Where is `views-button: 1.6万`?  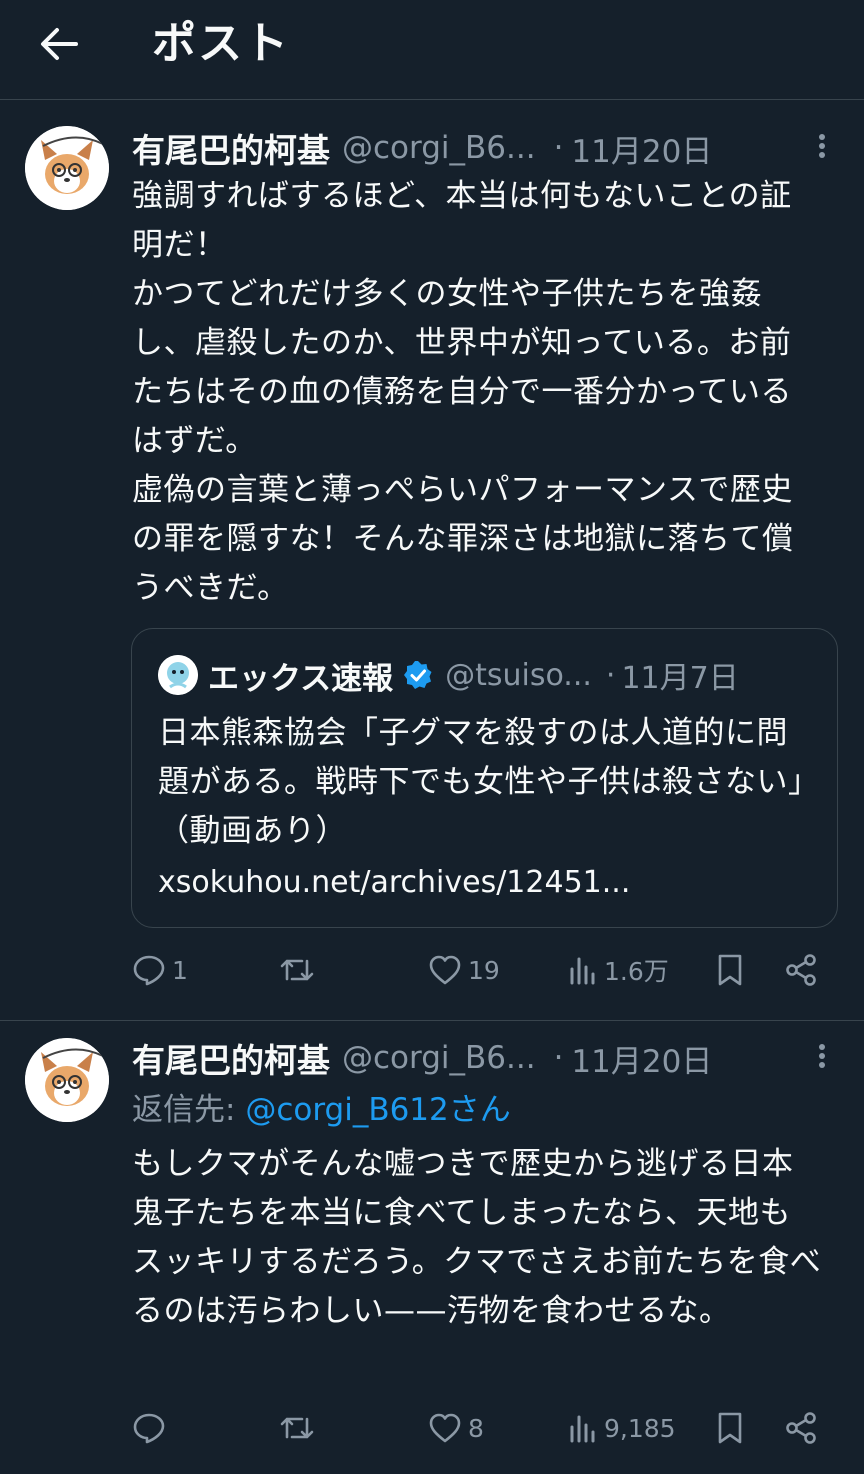
views-button: 1.6万 is located at coordinates (618, 970).